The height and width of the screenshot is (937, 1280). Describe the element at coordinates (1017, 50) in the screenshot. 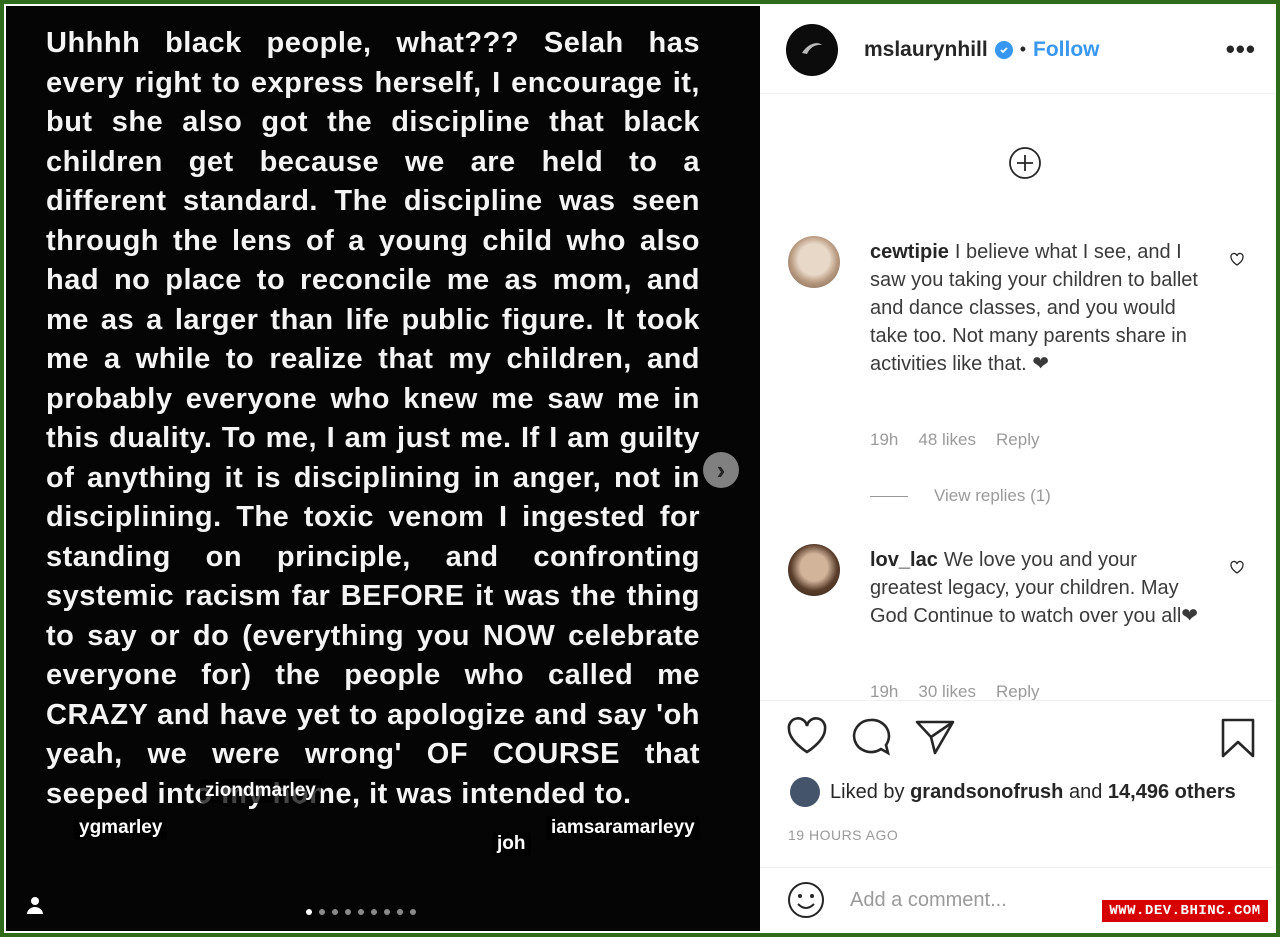

I see `post-header: mslaurynhill • Follow •••` at that location.